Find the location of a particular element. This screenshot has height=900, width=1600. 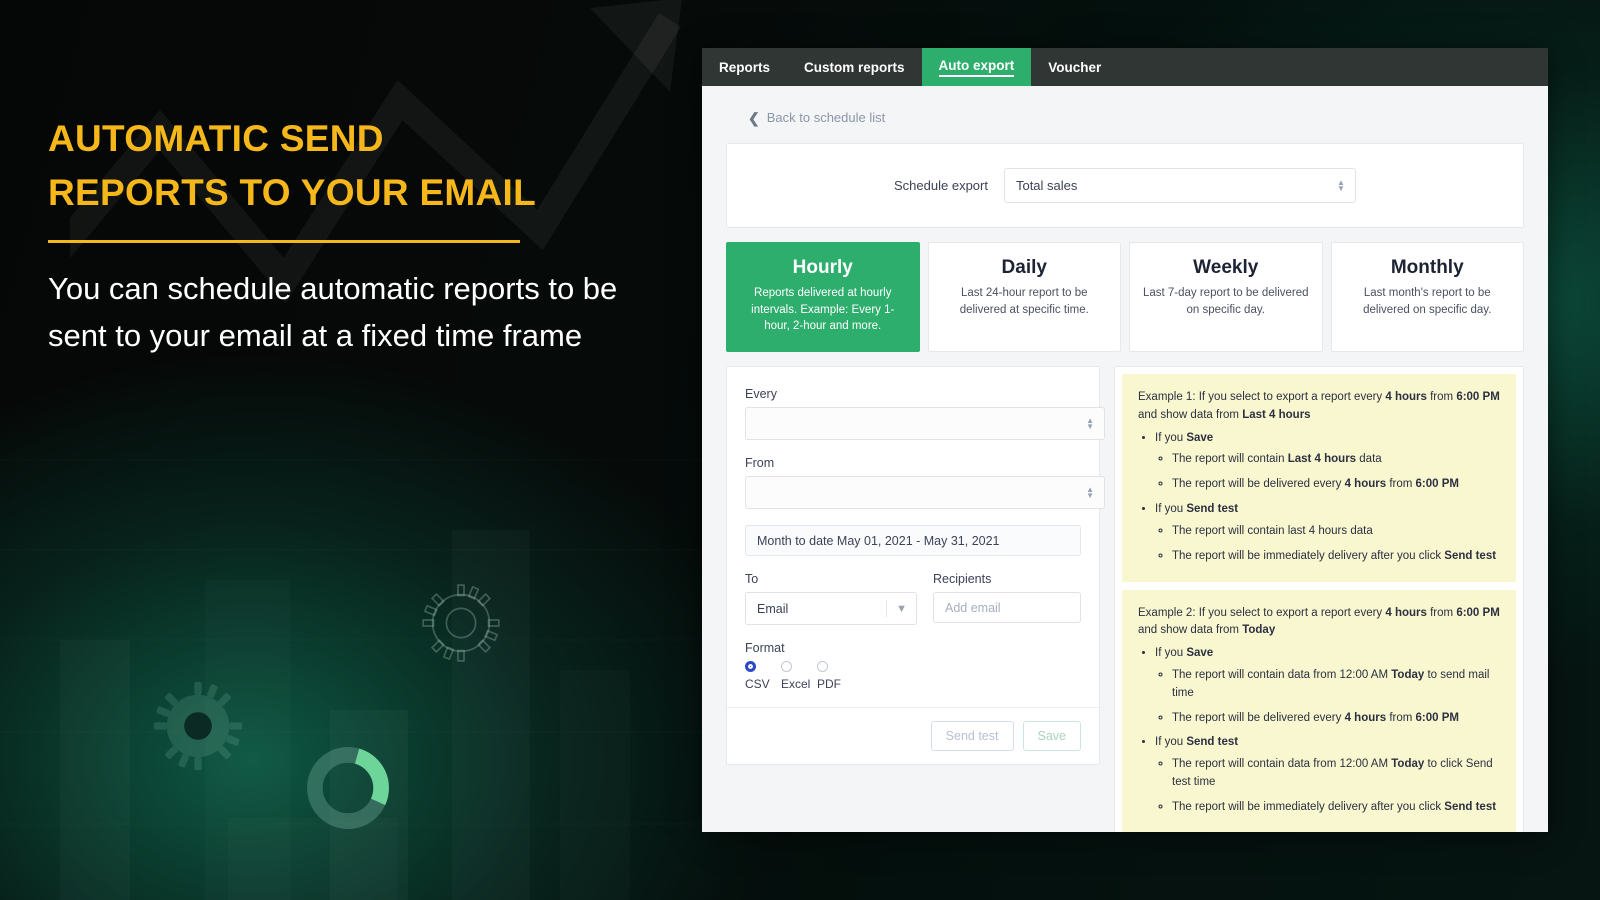

ex2-save-head-b: Save is located at coordinates (1200, 653).